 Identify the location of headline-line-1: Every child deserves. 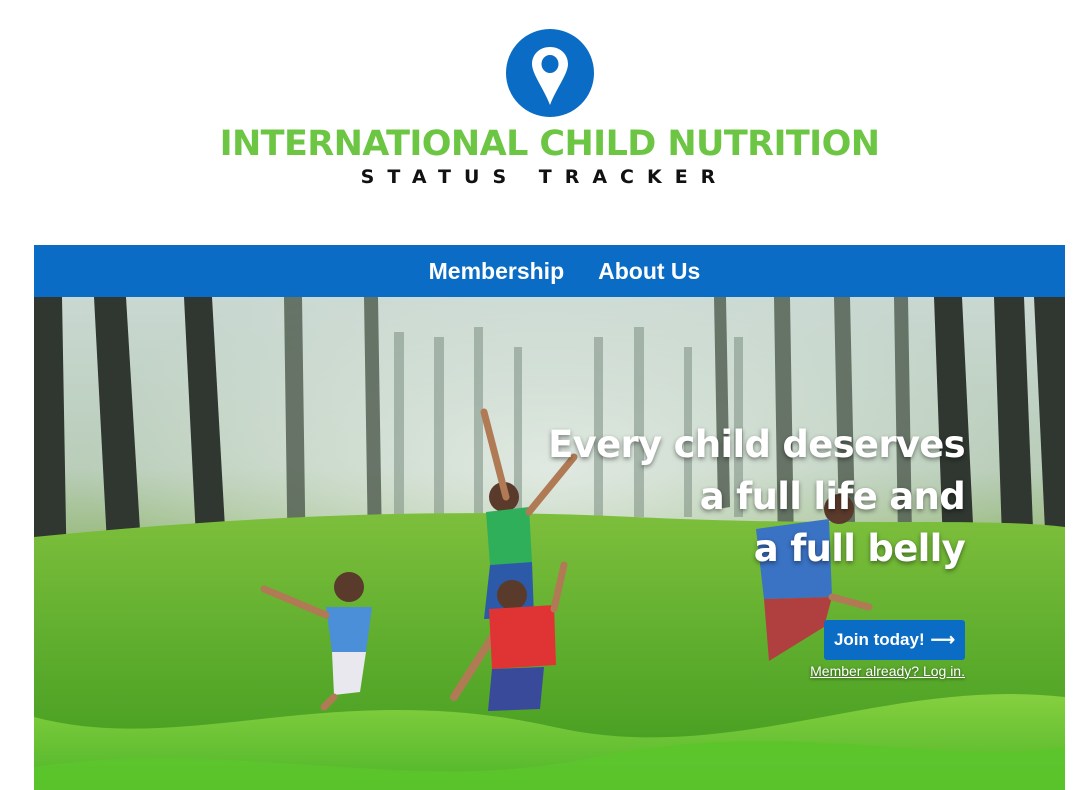
(757, 444).